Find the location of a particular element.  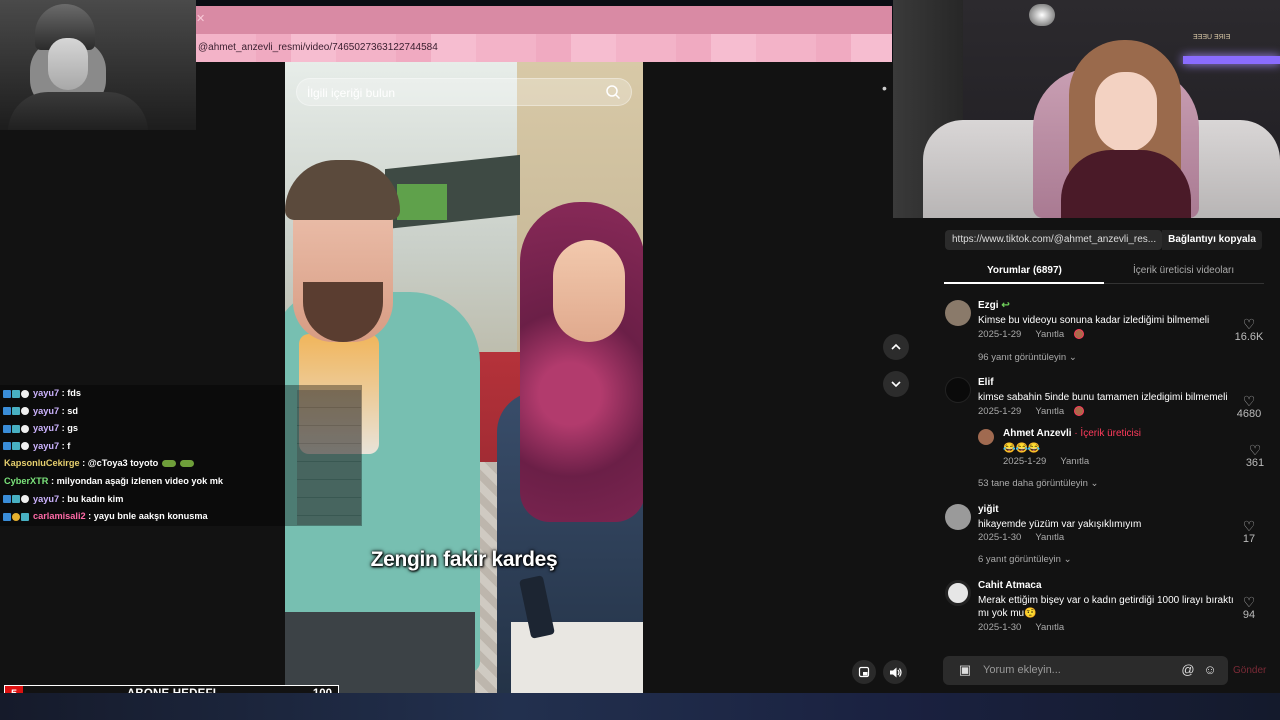

like-button: ♡ 361 is located at coordinates (1255, 456).